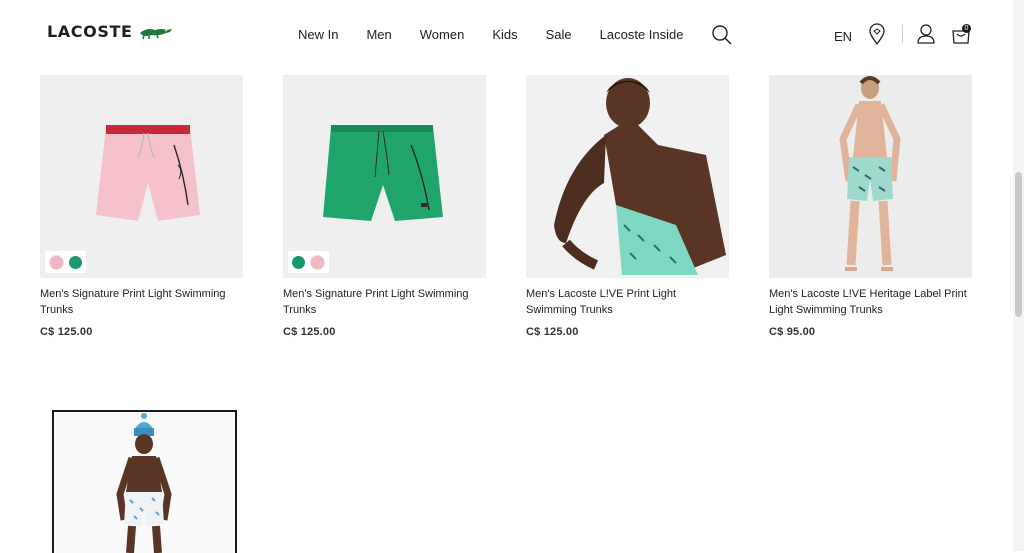 This screenshot has height=553, width=1024. I want to click on seated-model-image, so click(640, 176).